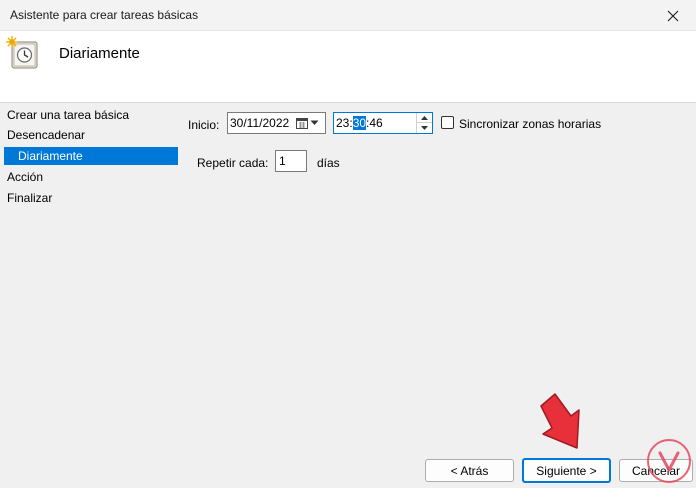 The height and width of the screenshot is (488, 696). Describe the element at coordinates (348, 67) in the screenshot. I see `wizard-header: Diariamente` at that location.